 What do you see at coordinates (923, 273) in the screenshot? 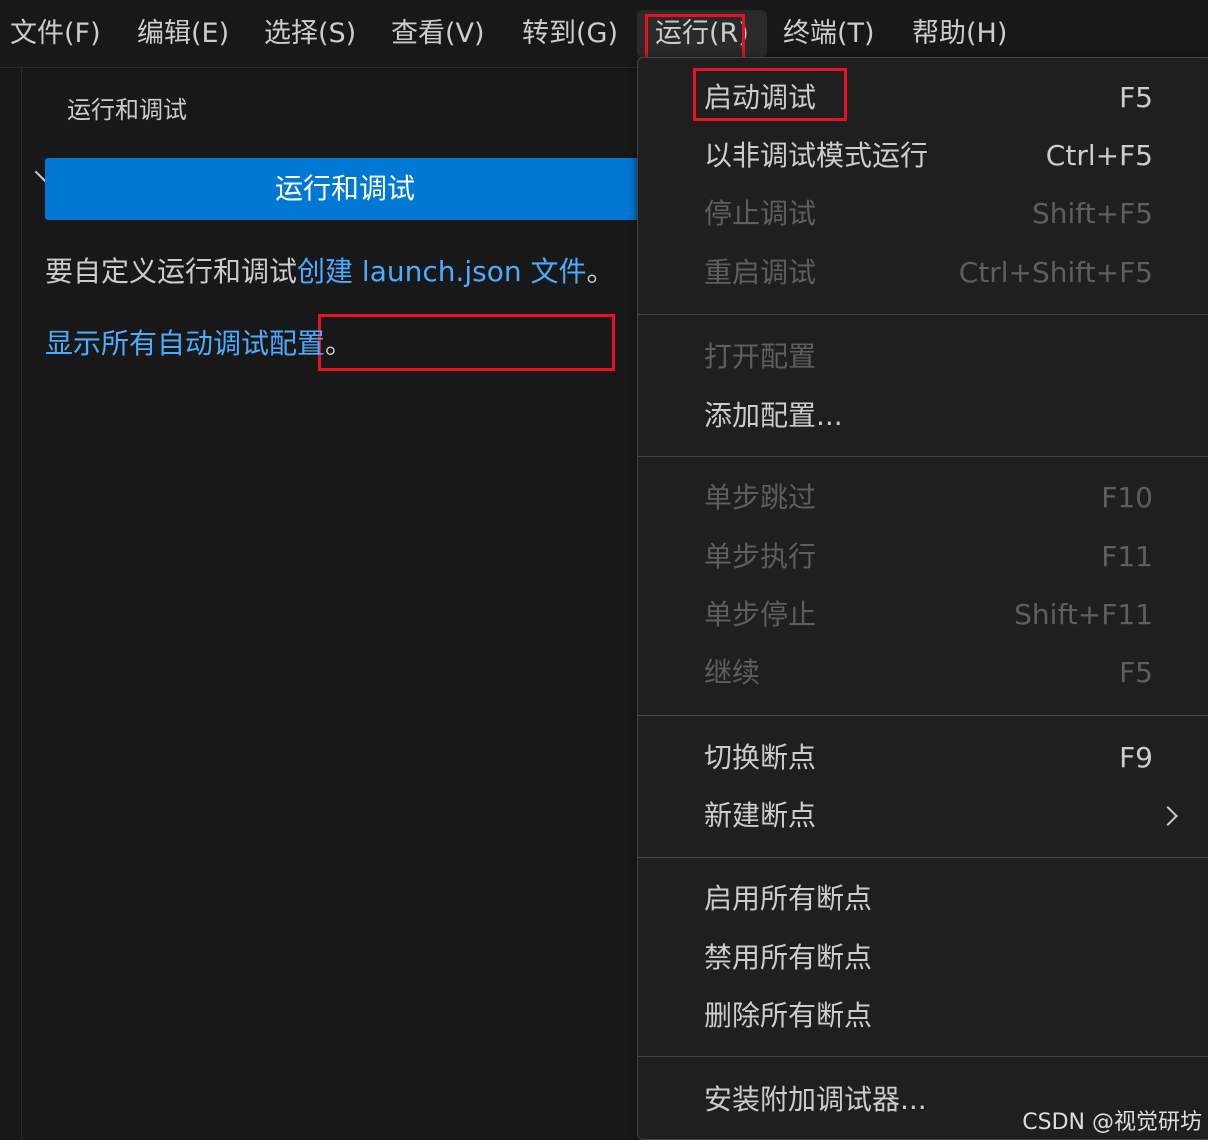
I see `menu-item-restart-debugging: 重启调试 Ctrl+Shift+F5` at bounding box center [923, 273].